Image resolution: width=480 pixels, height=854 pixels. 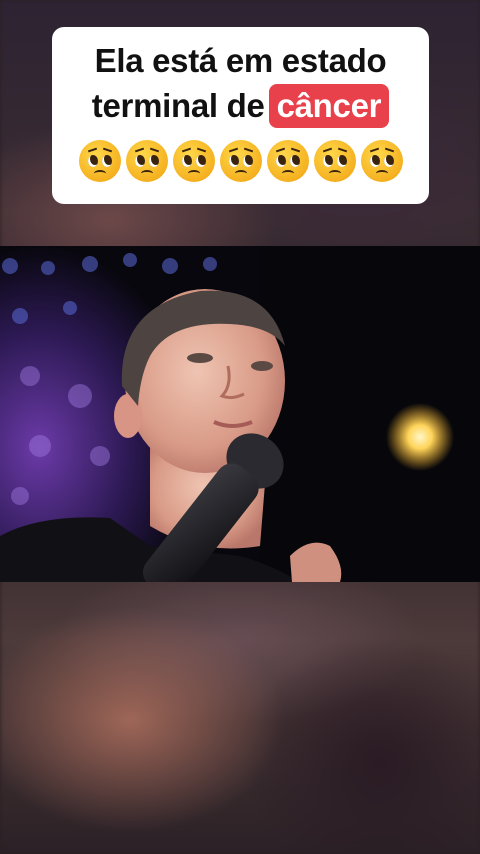 I want to click on caption-line-2: terminal de câncer, so click(x=240, y=107).